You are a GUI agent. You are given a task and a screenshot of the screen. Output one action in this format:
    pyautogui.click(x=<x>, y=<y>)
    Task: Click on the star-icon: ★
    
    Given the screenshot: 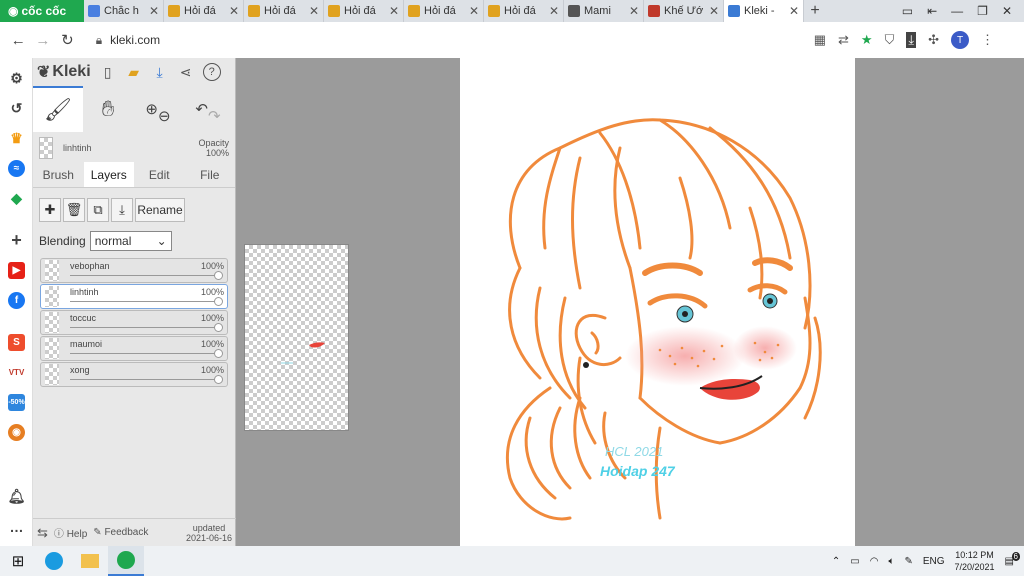 What is the action you would take?
    pyautogui.click(x=867, y=40)
    